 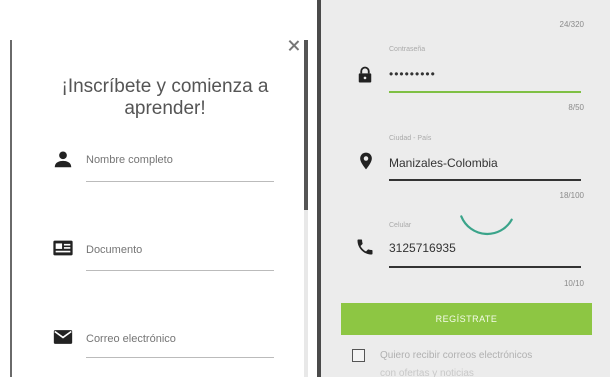 I want to click on password-underline, so click(x=485, y=92).